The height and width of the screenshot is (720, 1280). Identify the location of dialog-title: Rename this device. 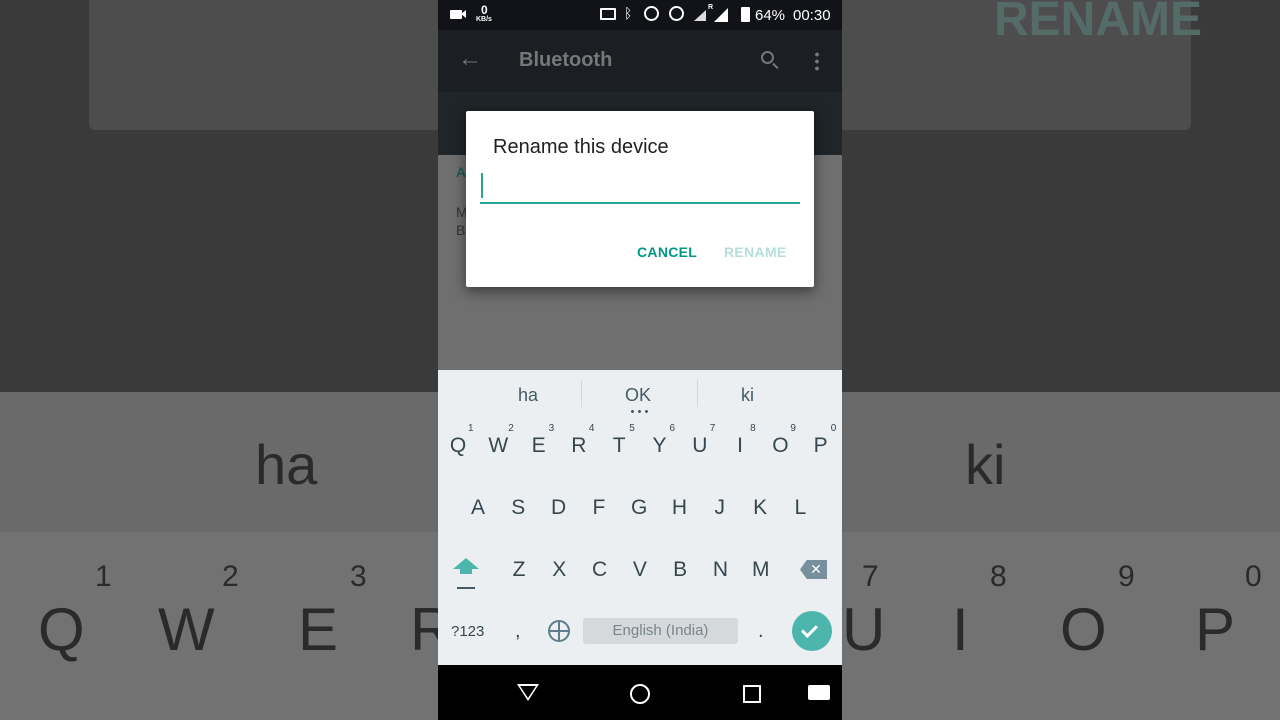
(581, 147).